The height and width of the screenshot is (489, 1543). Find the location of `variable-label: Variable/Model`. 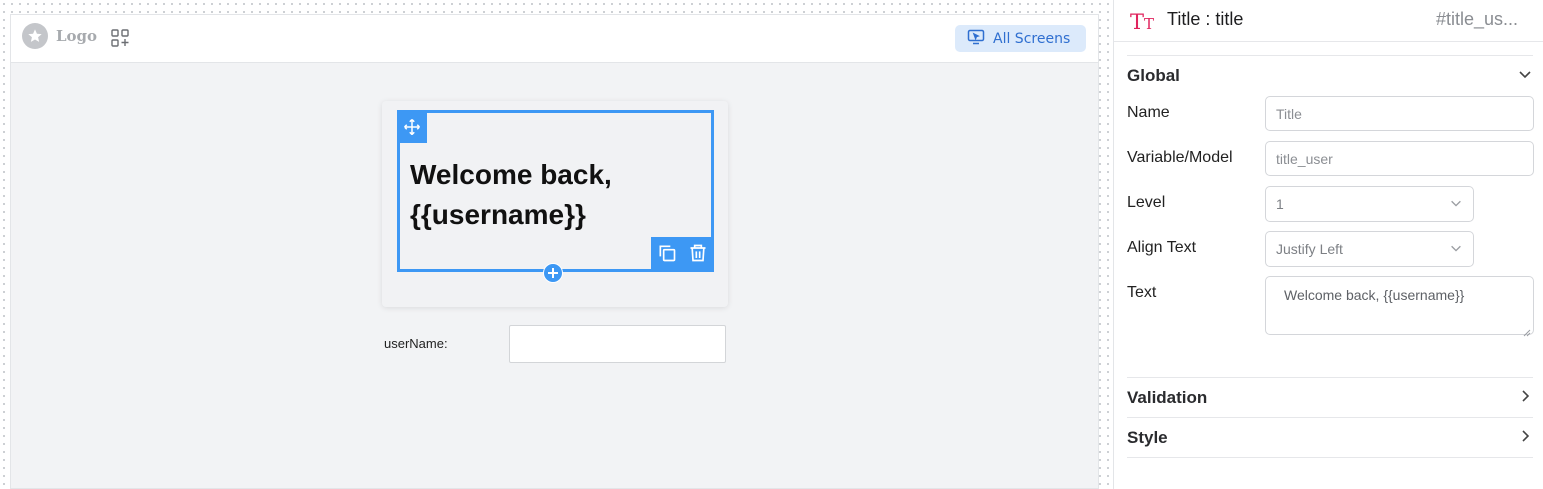

variable-label: Variable/Model is located at coordinates (1180, 157).